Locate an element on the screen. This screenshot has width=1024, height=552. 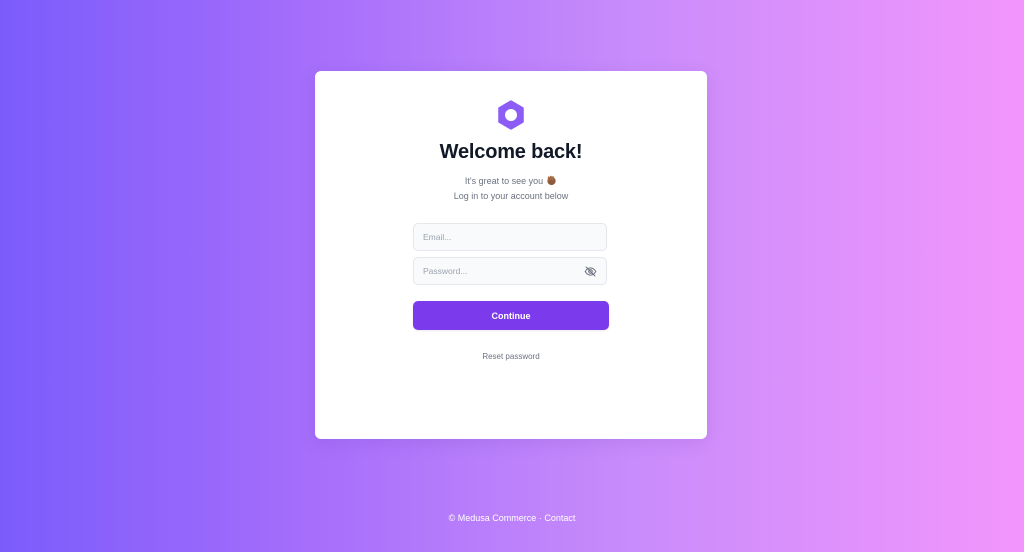
footer-copyright: © Medusa Commerce is located at coordinates (492, 518).